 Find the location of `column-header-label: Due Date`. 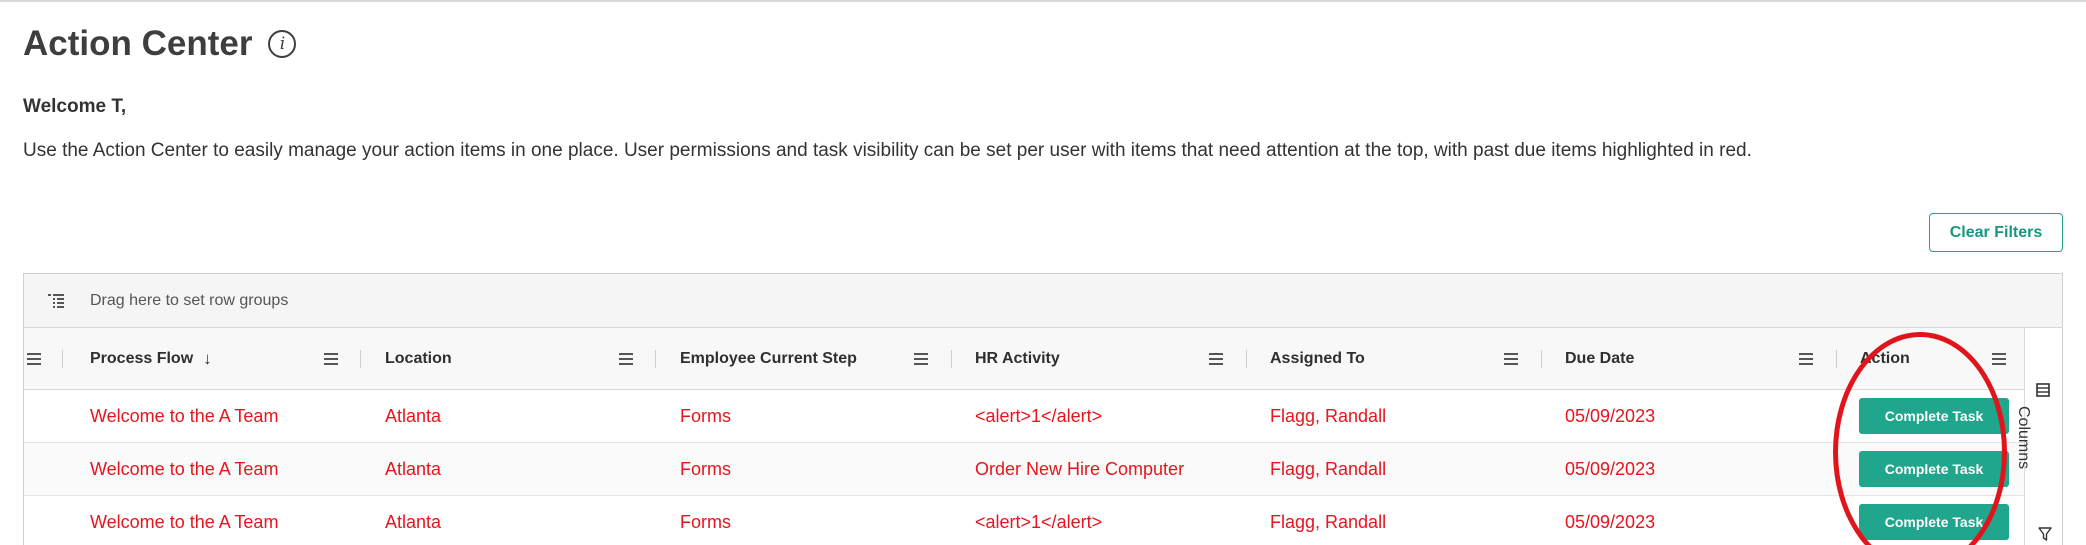

column-header-label: Due Date is located at coordinates (1600, 358).